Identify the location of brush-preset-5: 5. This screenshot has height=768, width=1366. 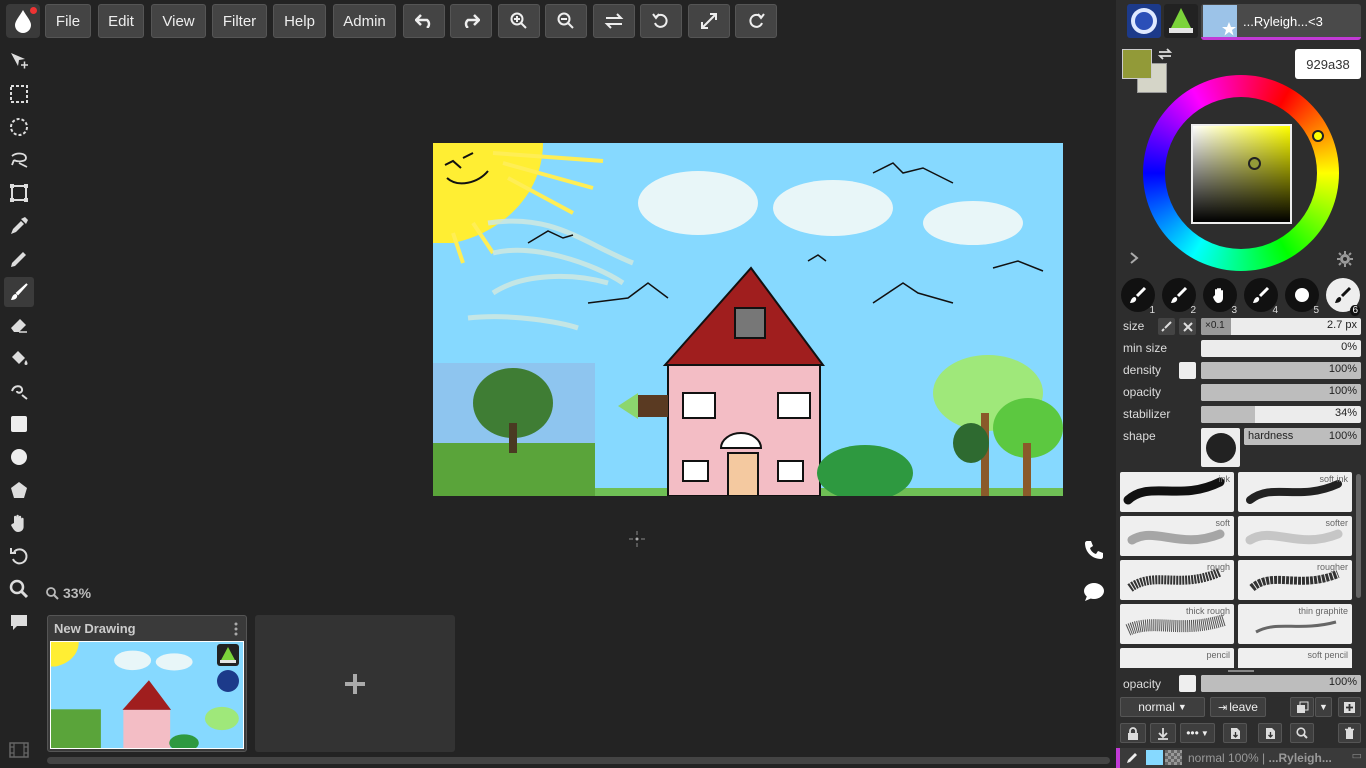
(1302, 297).